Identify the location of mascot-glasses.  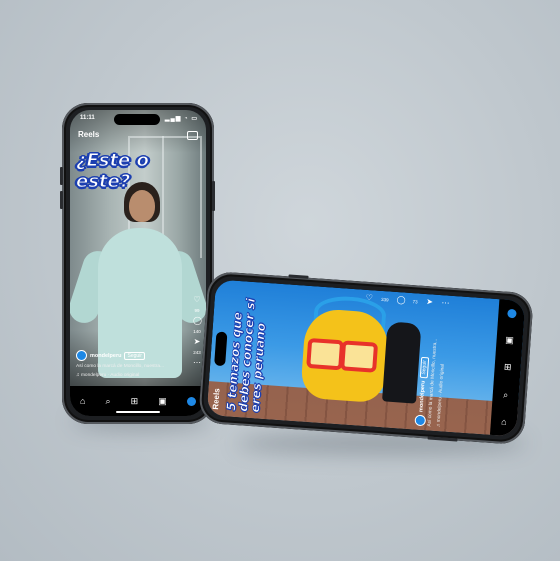
(325, 354).